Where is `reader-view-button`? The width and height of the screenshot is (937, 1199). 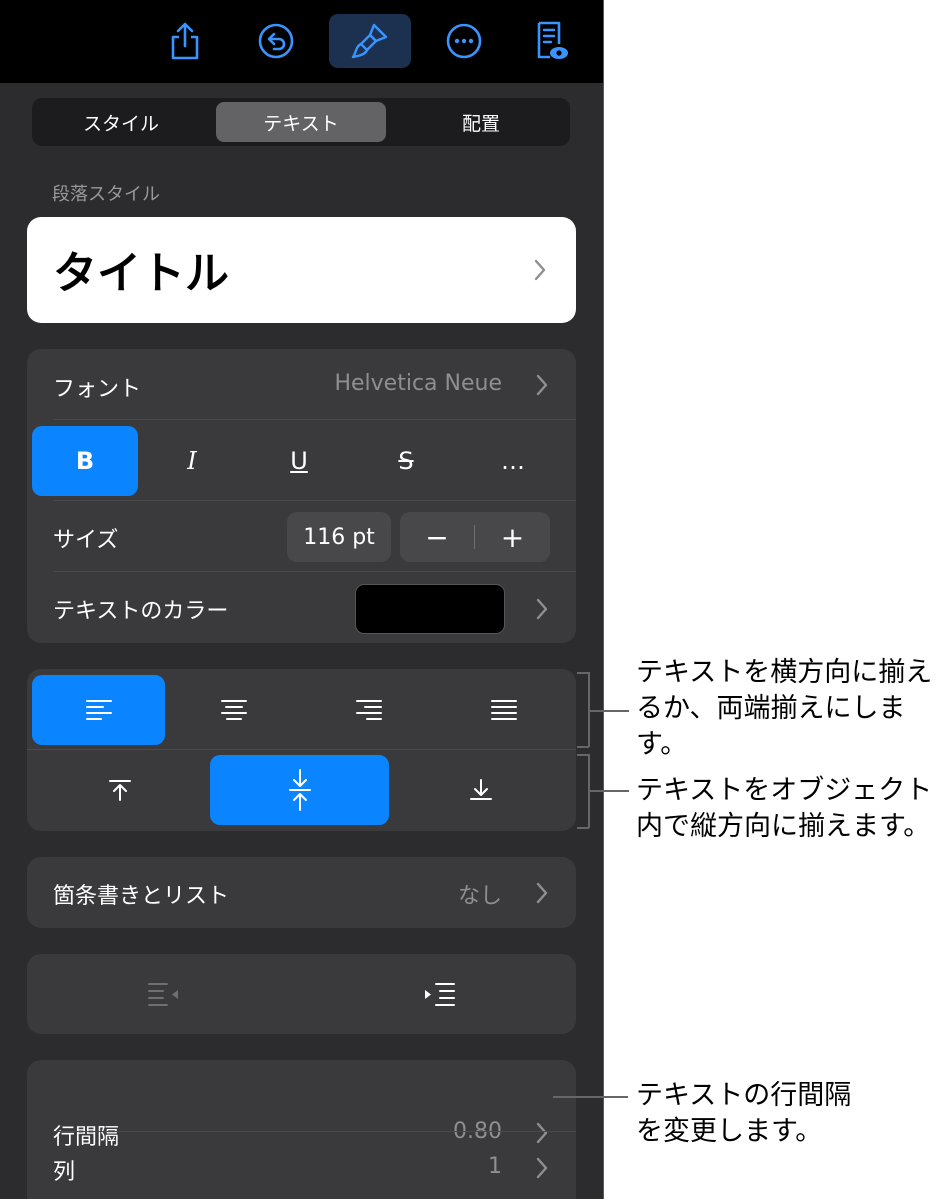 reader-view-button is located at coordinates (551, 41).